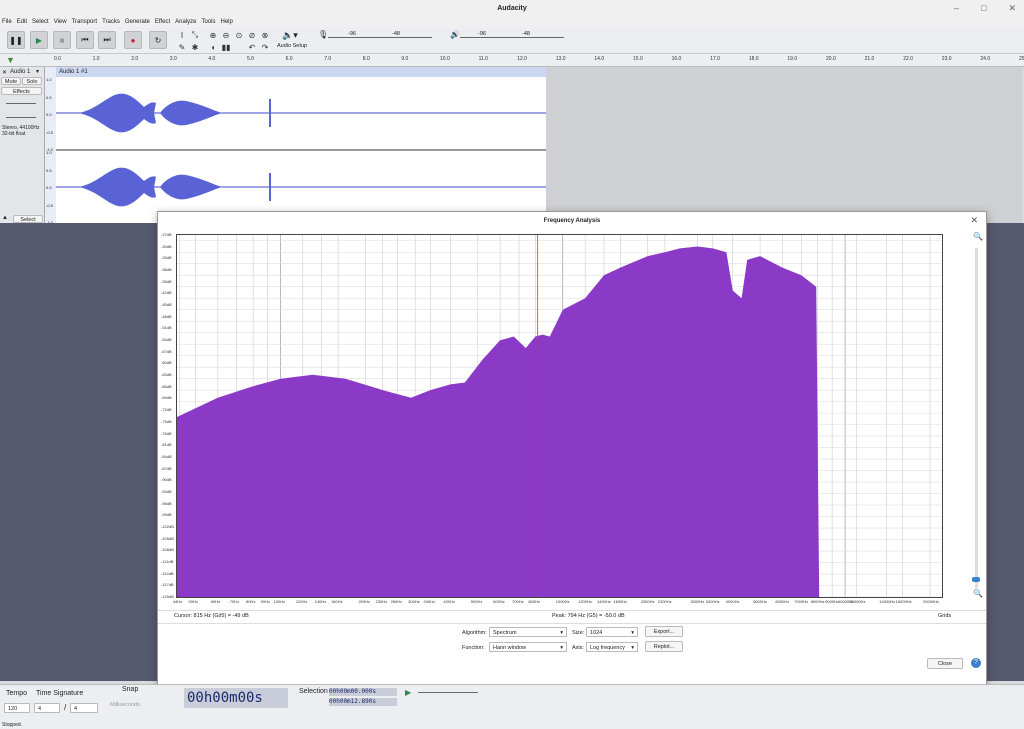  Describe the element at coordinates (158, 40) in the screenshot. I see `loop-button: ↻` at that location.